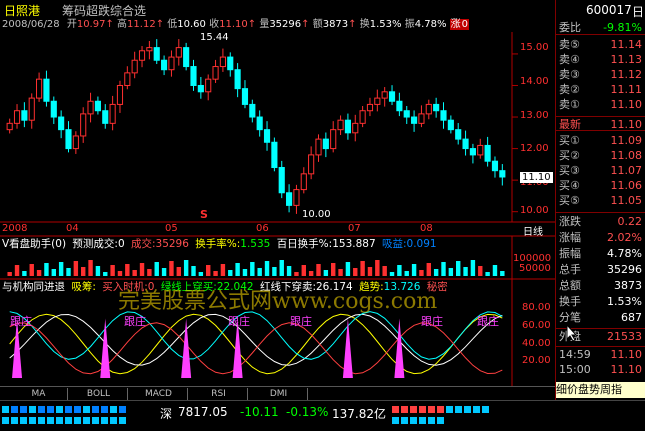 This screenshot has height=431, width=645. What do you see at coordinates (99, 394) in the screenshot?
I see `tab-boll: BOLL` at bounding box center [99, 394].